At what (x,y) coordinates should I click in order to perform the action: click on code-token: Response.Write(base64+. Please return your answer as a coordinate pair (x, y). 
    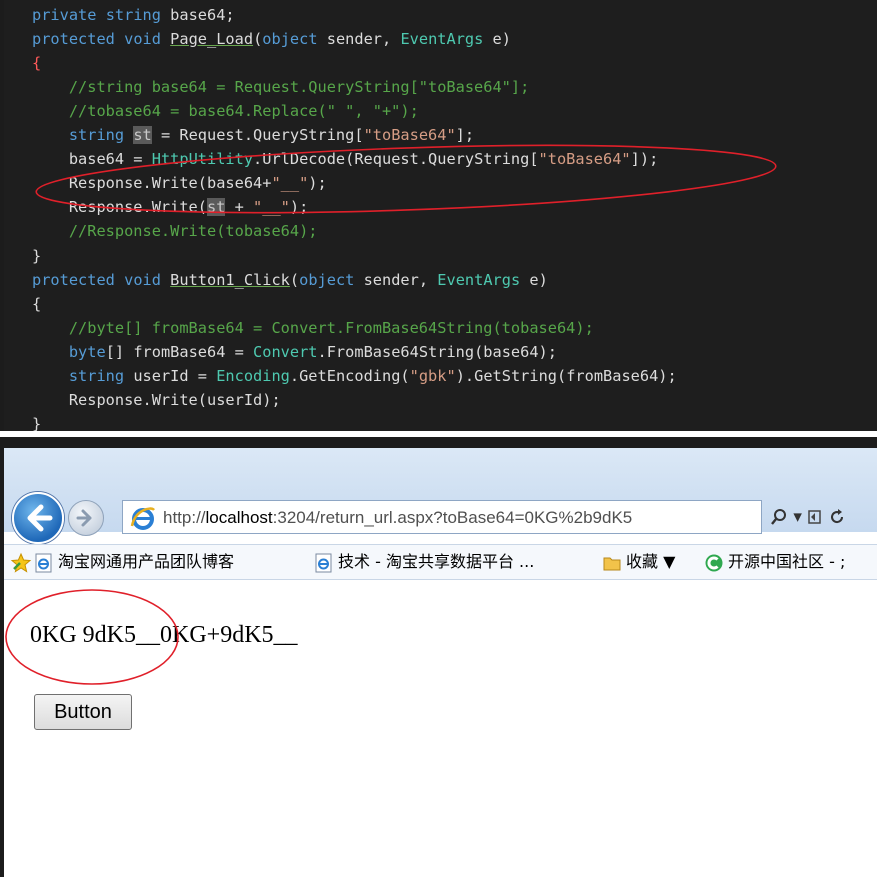
    Looking at the image, I should click on (152, 183).